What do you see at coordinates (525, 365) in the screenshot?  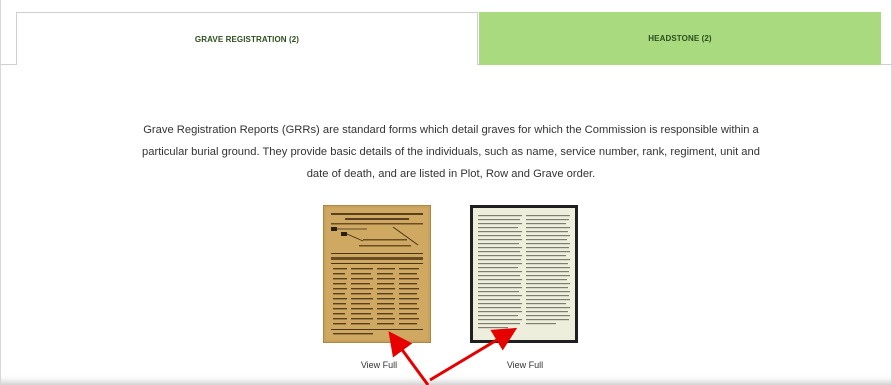 I see `view-full-link-2: View Full` at bounding box center [525, 365].